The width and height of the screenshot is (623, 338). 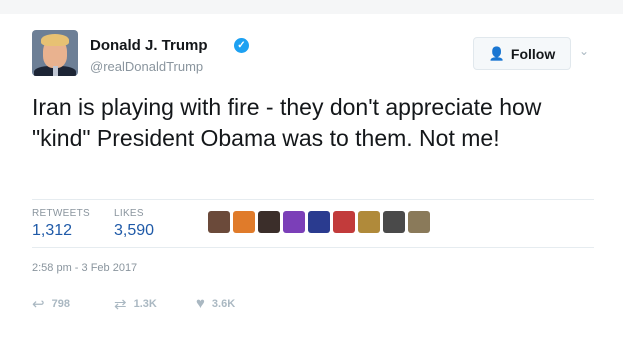 I want to click on retweet-count: 1.3K, so click(x=145, y=304).